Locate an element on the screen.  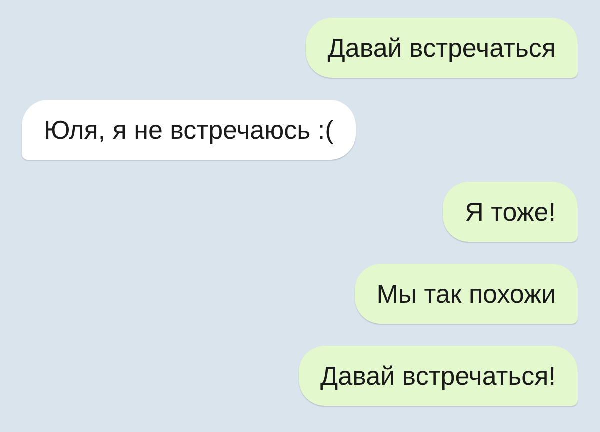
outgoing-message: Давай встречаться is located at coordinates (442, 48).